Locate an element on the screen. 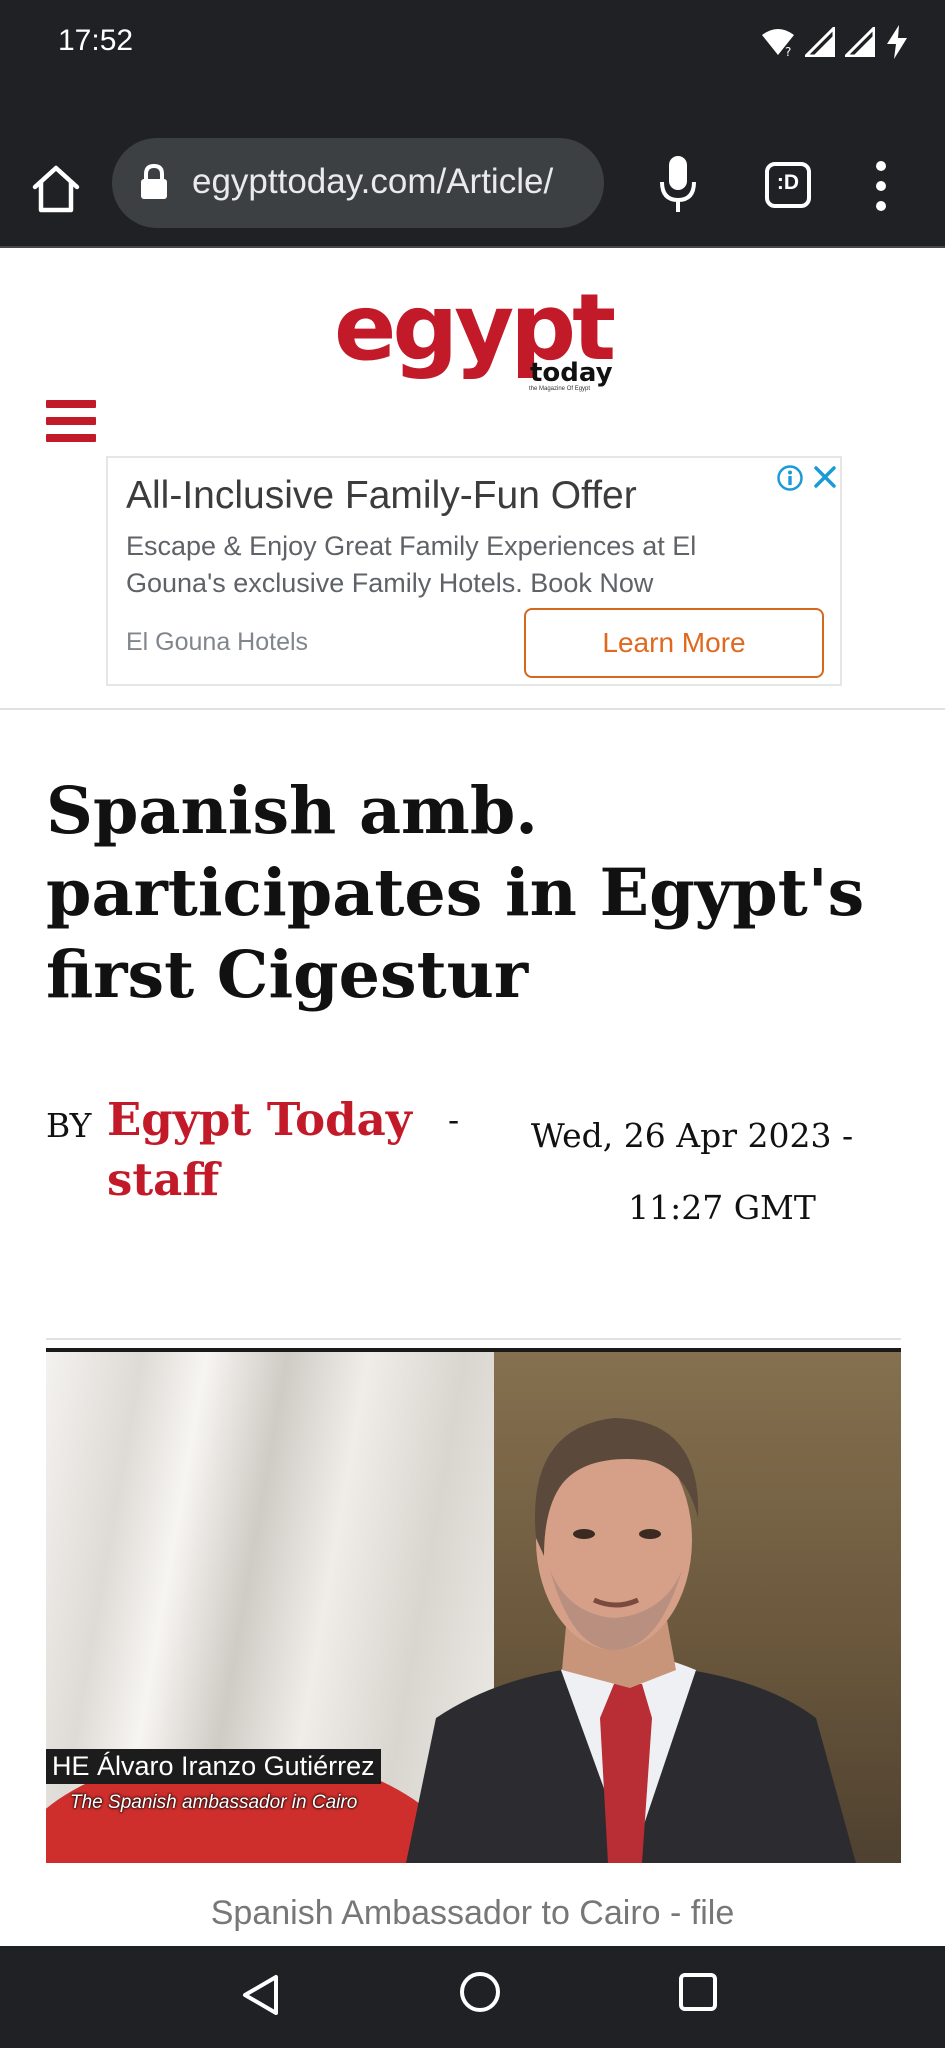 This screenshot has width=945, height=2048. tab-switcher-icon: :D is located at coordinates (788, 185).